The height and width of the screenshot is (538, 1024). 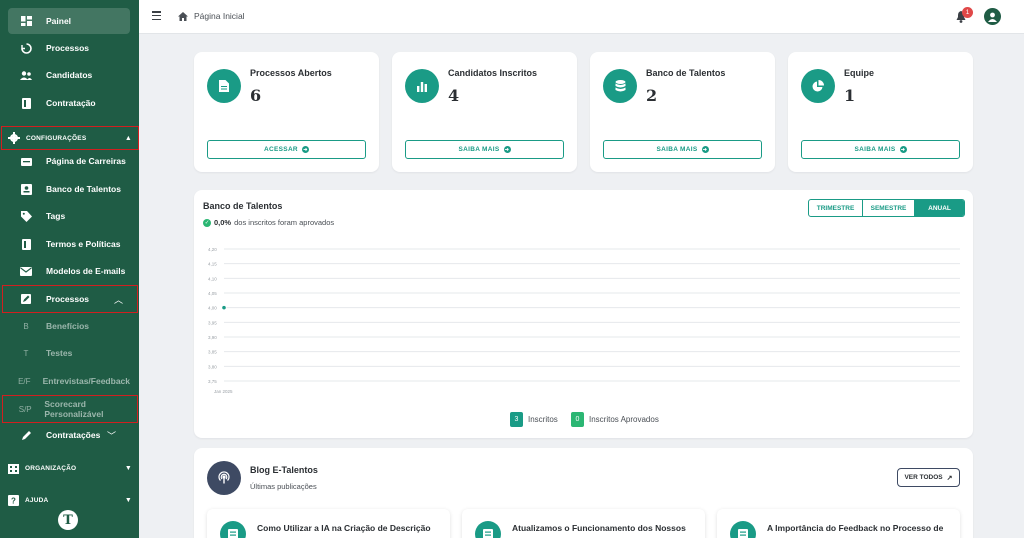 I want to click on pencil-icon, so click(x=26, y=435).